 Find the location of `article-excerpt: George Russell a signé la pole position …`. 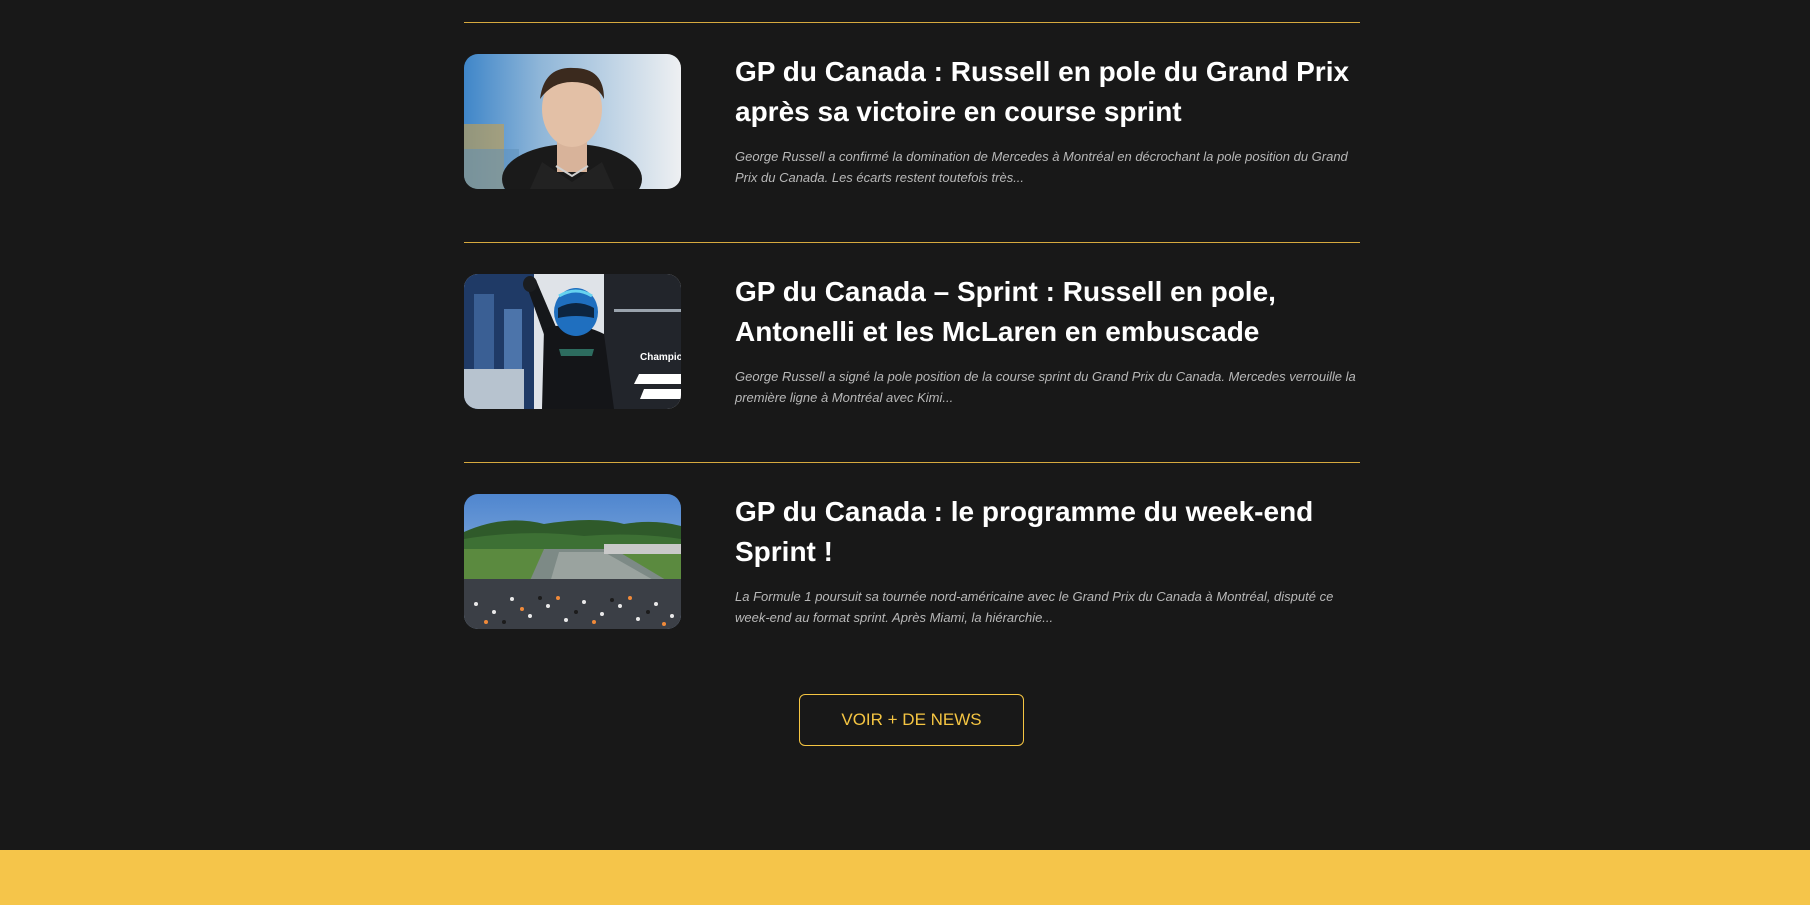

article-excerpt: George Russell a signé la pole position … is located at coordinates (1045, 387).